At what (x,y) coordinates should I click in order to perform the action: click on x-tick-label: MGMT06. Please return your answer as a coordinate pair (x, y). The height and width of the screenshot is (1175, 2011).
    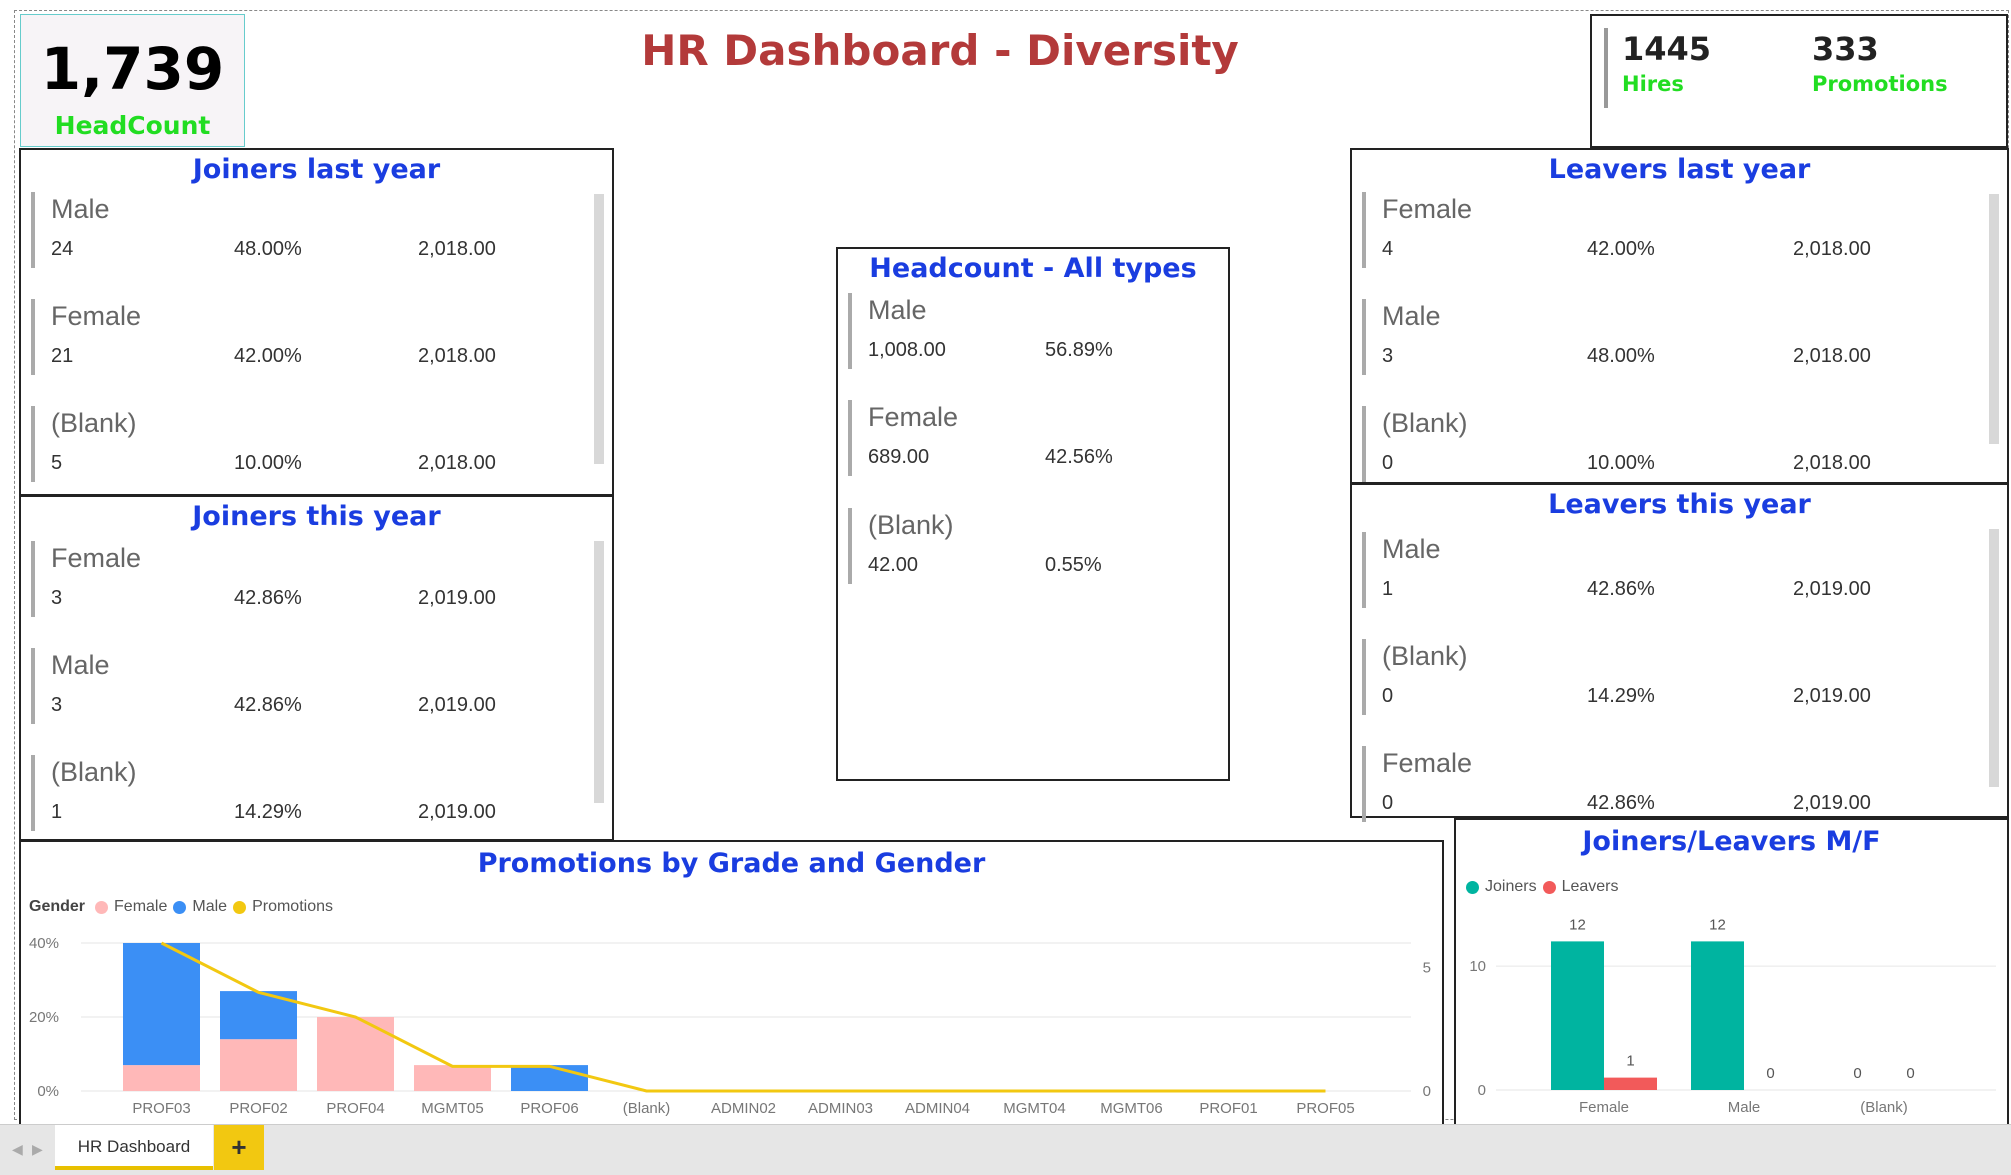
    Looking at the image, I should click on (1131, 1108).